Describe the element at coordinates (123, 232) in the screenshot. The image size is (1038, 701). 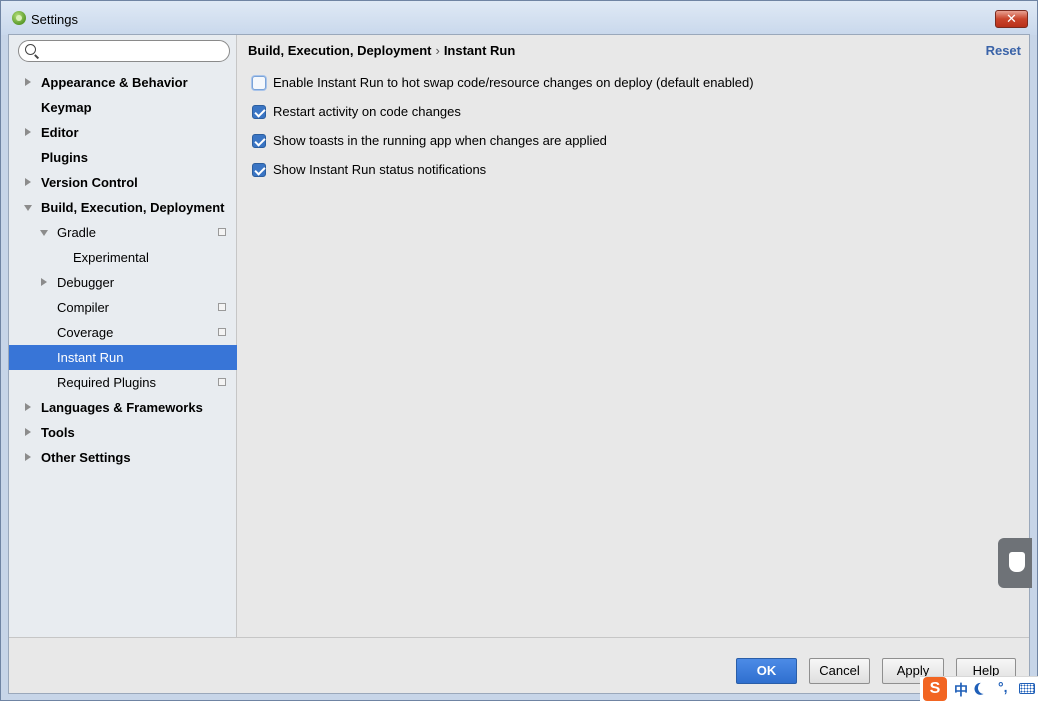
I see `sidebar-item-gradle: Gradle` at that location.